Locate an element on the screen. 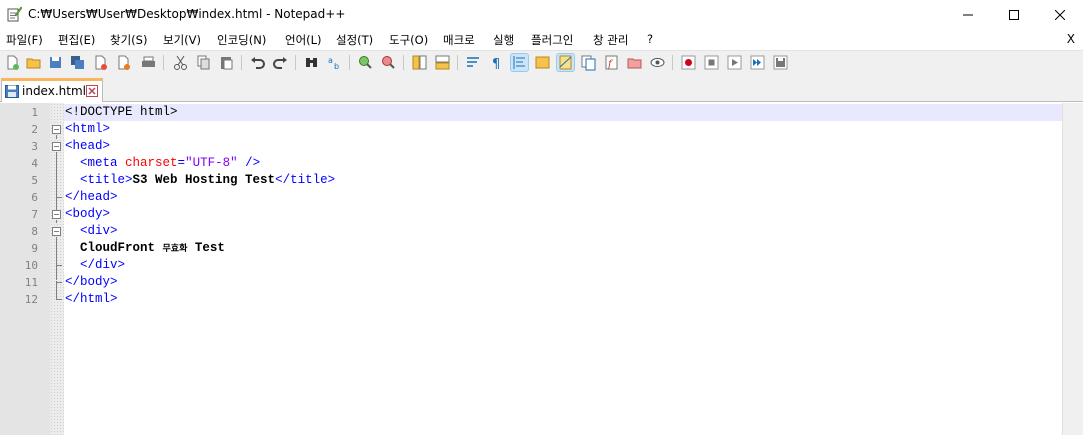  close-document-button: X is located at coordinates (1071, 39).